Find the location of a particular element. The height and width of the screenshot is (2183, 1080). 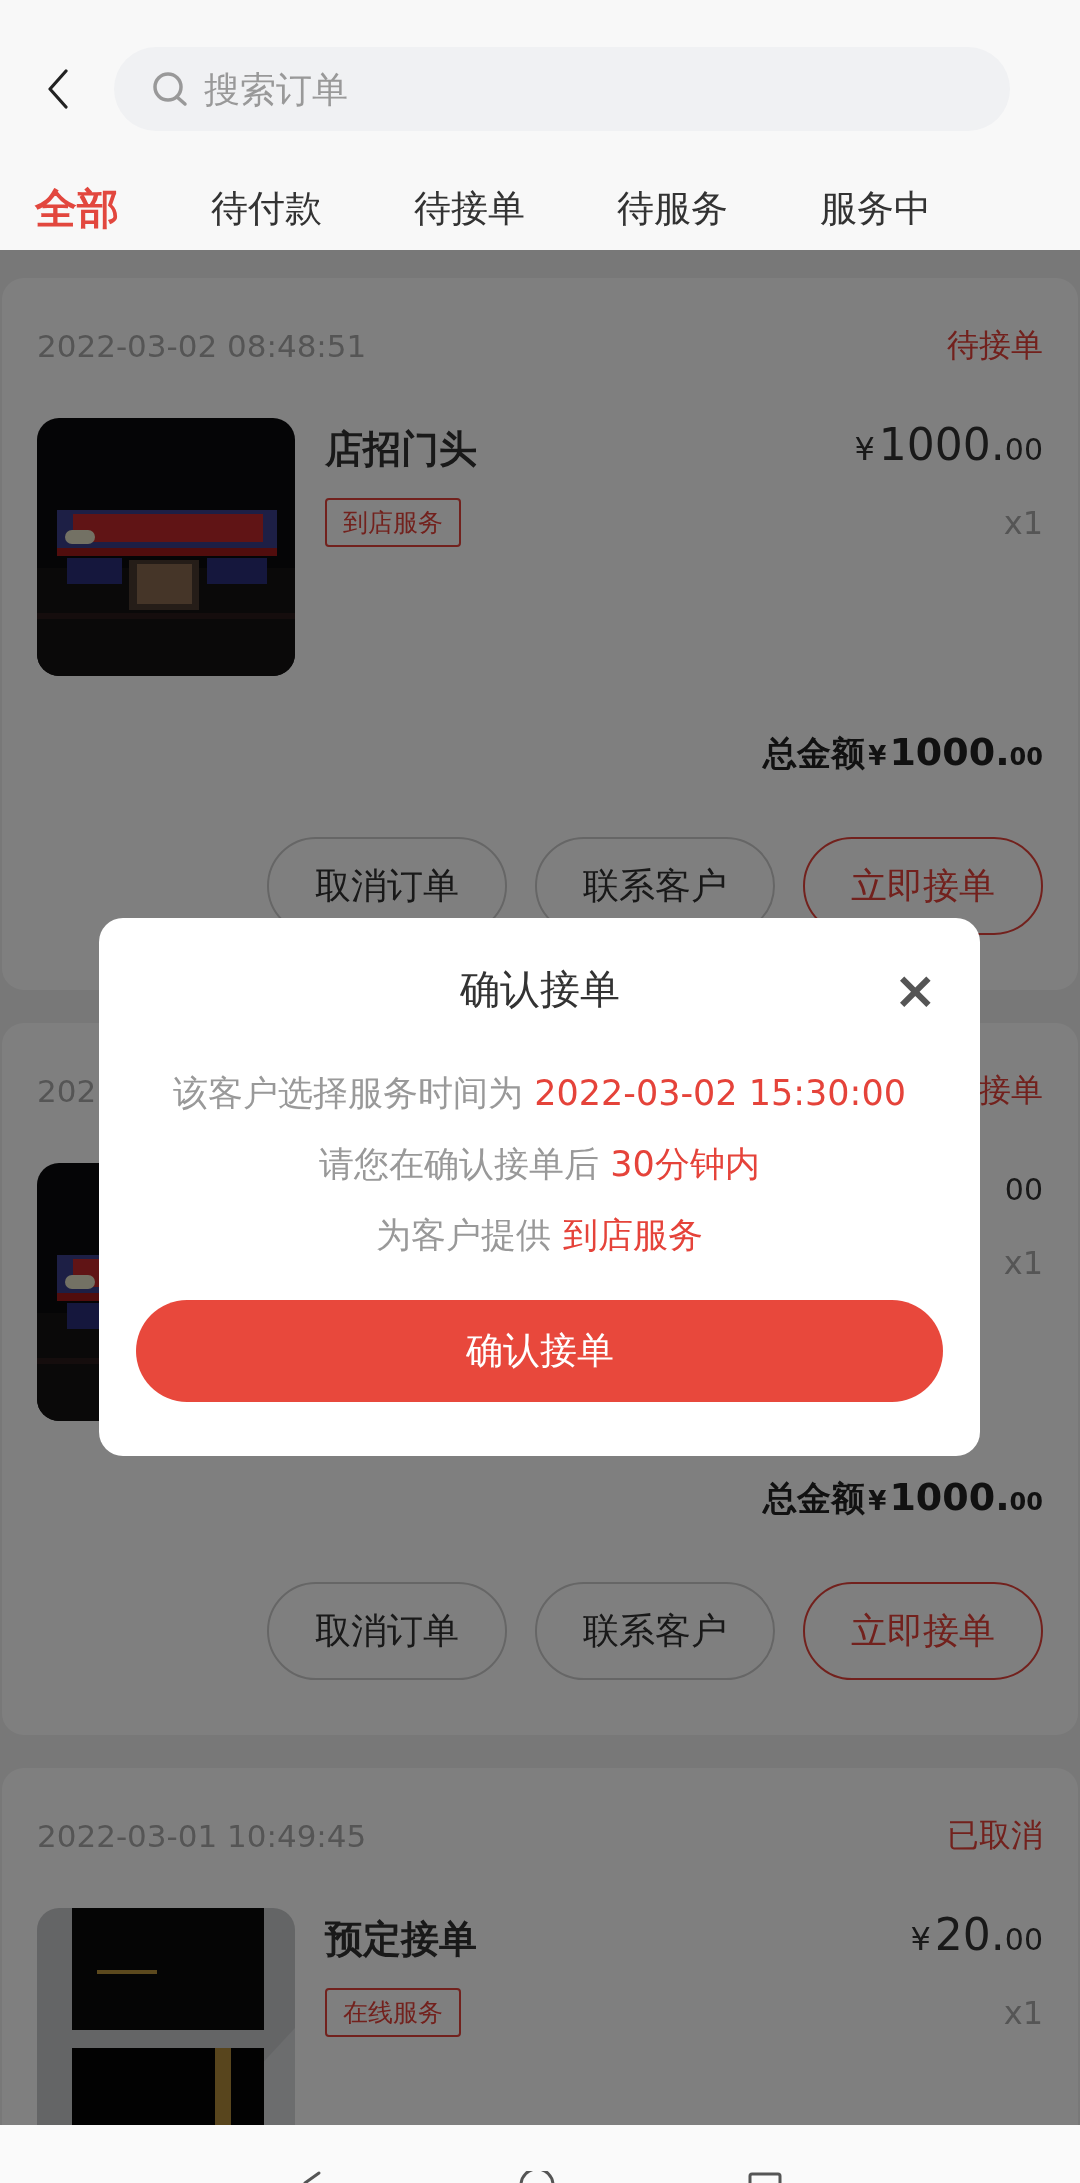

dialog-text: 请您在确认接单后 30分钟内 is located at coordinates (539, 1164).